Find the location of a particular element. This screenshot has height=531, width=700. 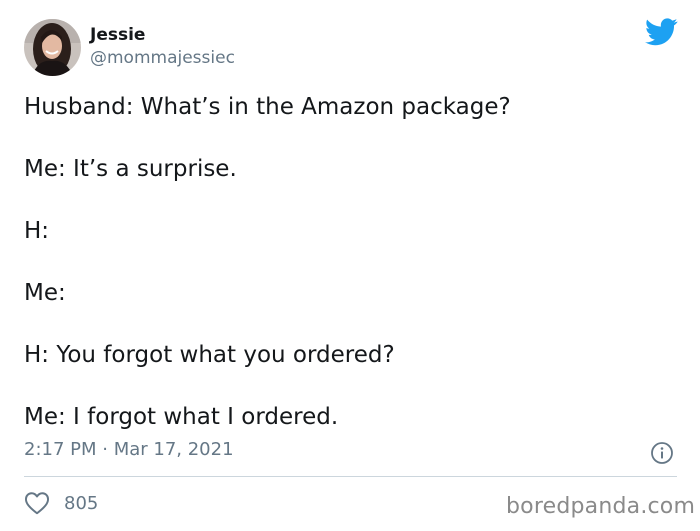

tweet-timestamp: 2:17 PM · Mar 17, 2021 is located at coordinates (129, 450).